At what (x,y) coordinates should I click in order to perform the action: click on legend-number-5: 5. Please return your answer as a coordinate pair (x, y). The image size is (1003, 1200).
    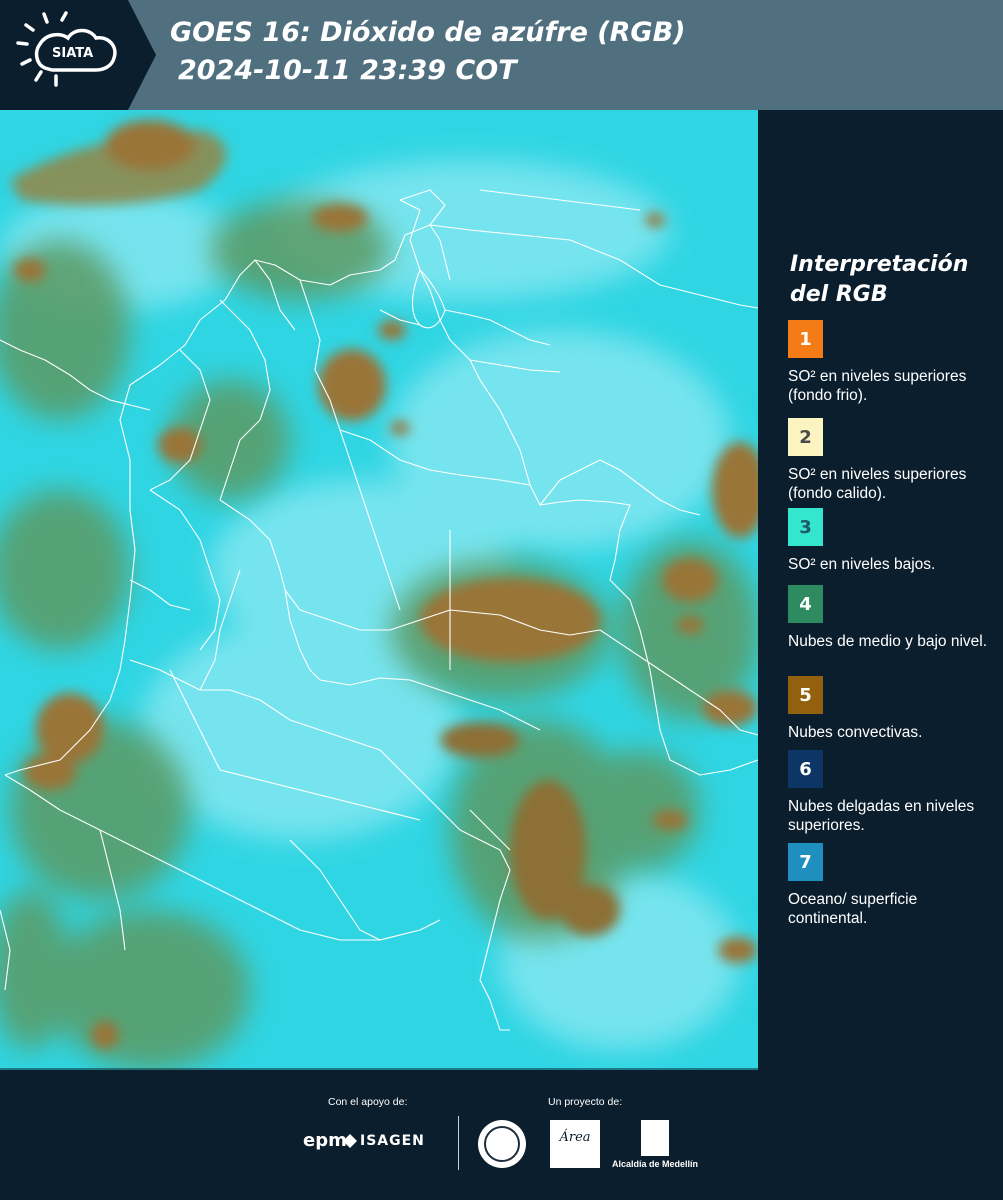
    Looking at the image, I should click on (805, 695).